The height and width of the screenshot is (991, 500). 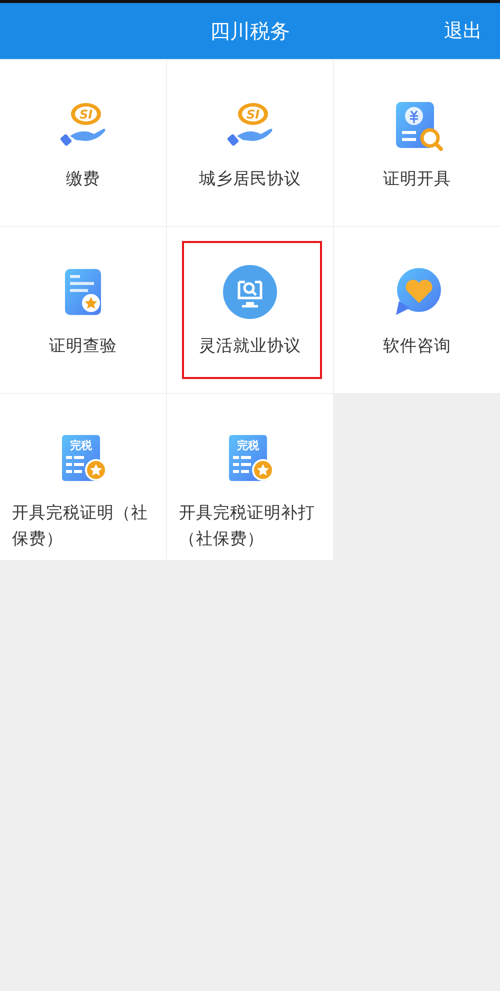 I want to click on logout-button: 退出, so click(x=463, y=31).